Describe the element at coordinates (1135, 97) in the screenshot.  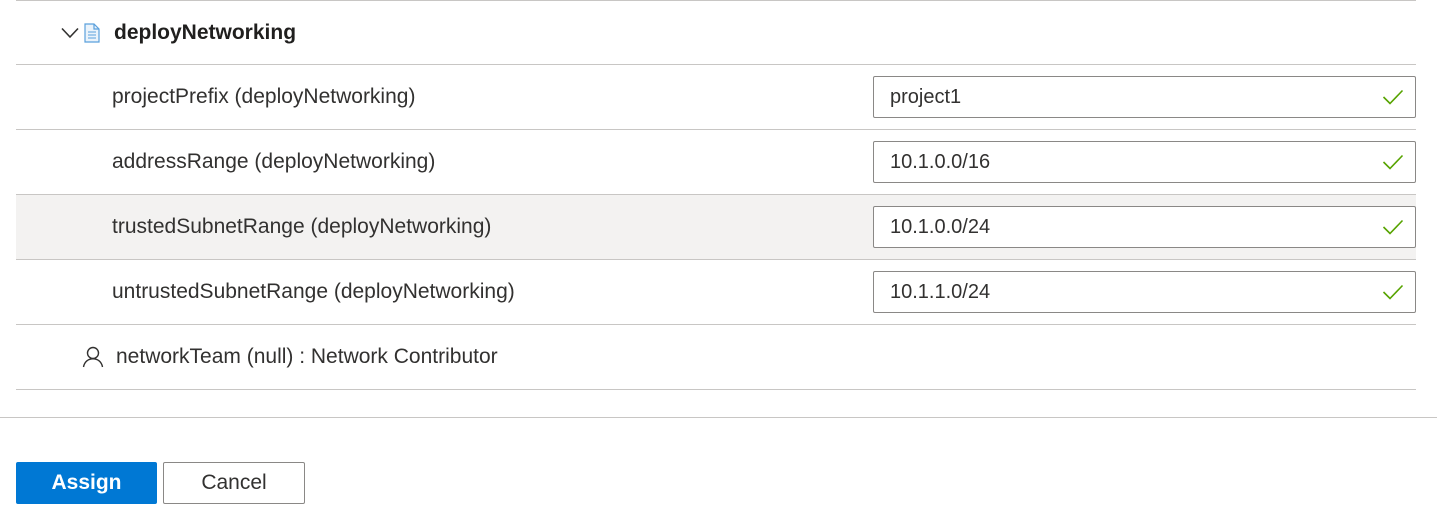
I see `parameter-value: project1` at that location.